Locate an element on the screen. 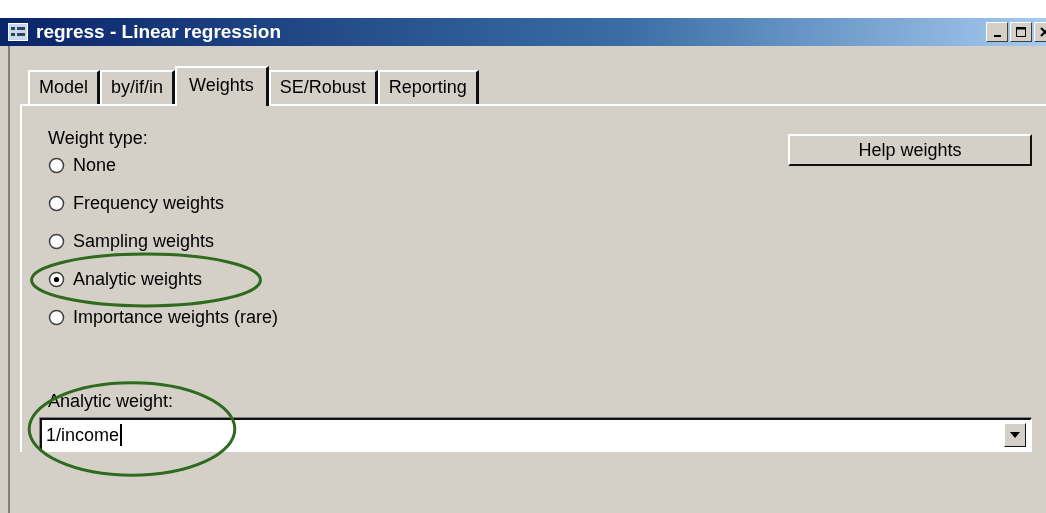  section-label: Weight type: is located at coordinates (98, 138).